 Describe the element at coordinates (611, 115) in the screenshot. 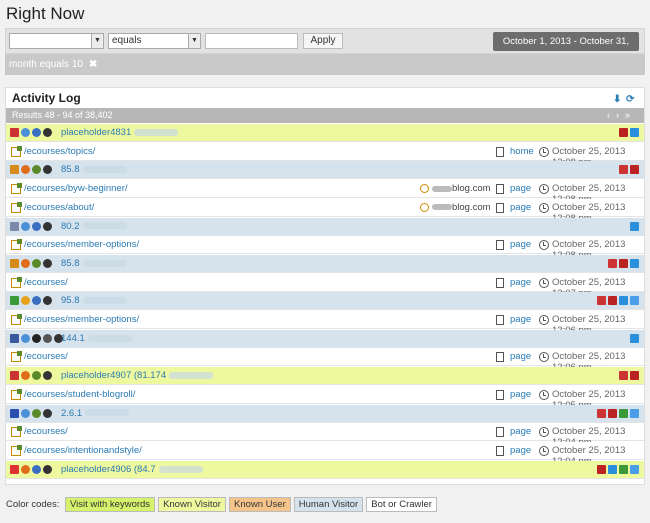

I see `prev-page-icon: ‹` at that location.